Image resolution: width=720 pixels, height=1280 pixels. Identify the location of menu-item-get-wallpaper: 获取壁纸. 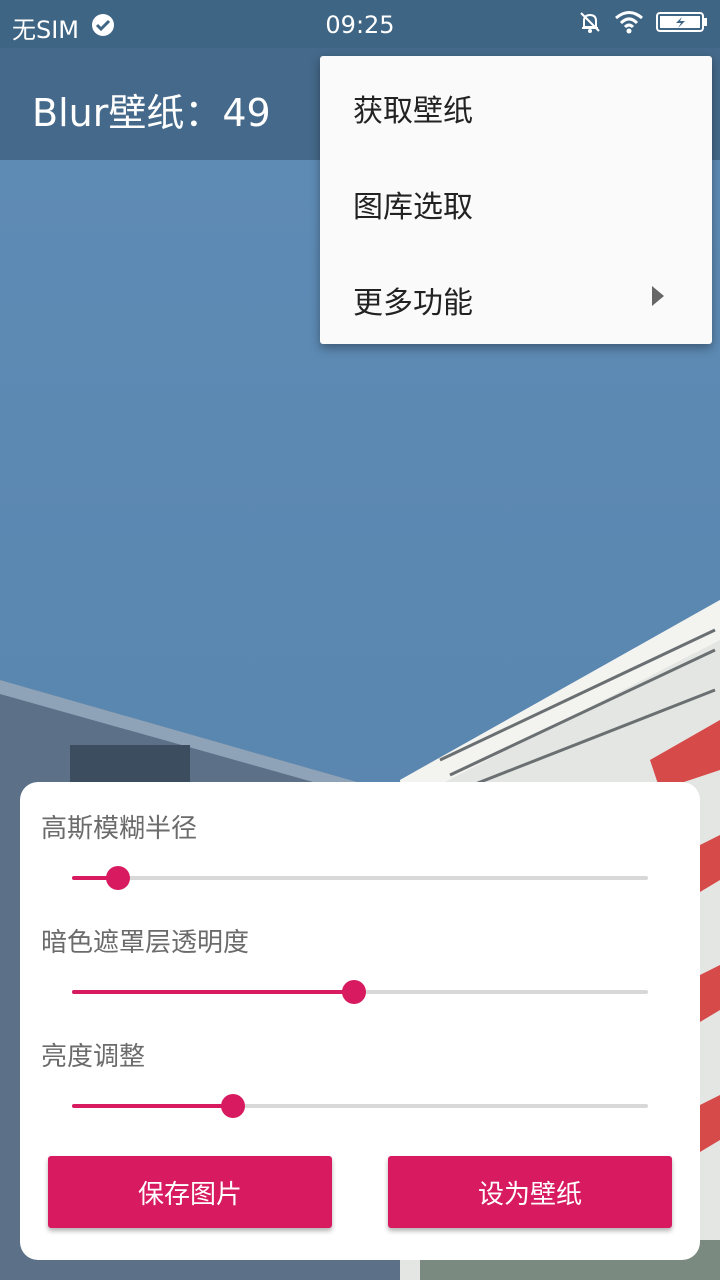
(516, 104).